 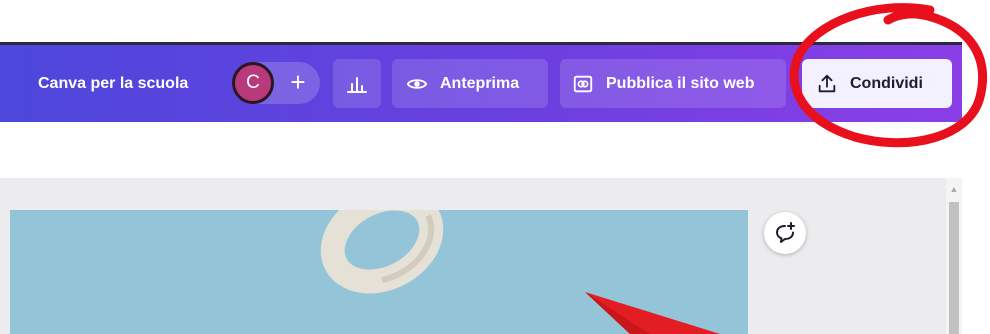 I want to click on bar-chart-icon, so click(x=357, y=84).